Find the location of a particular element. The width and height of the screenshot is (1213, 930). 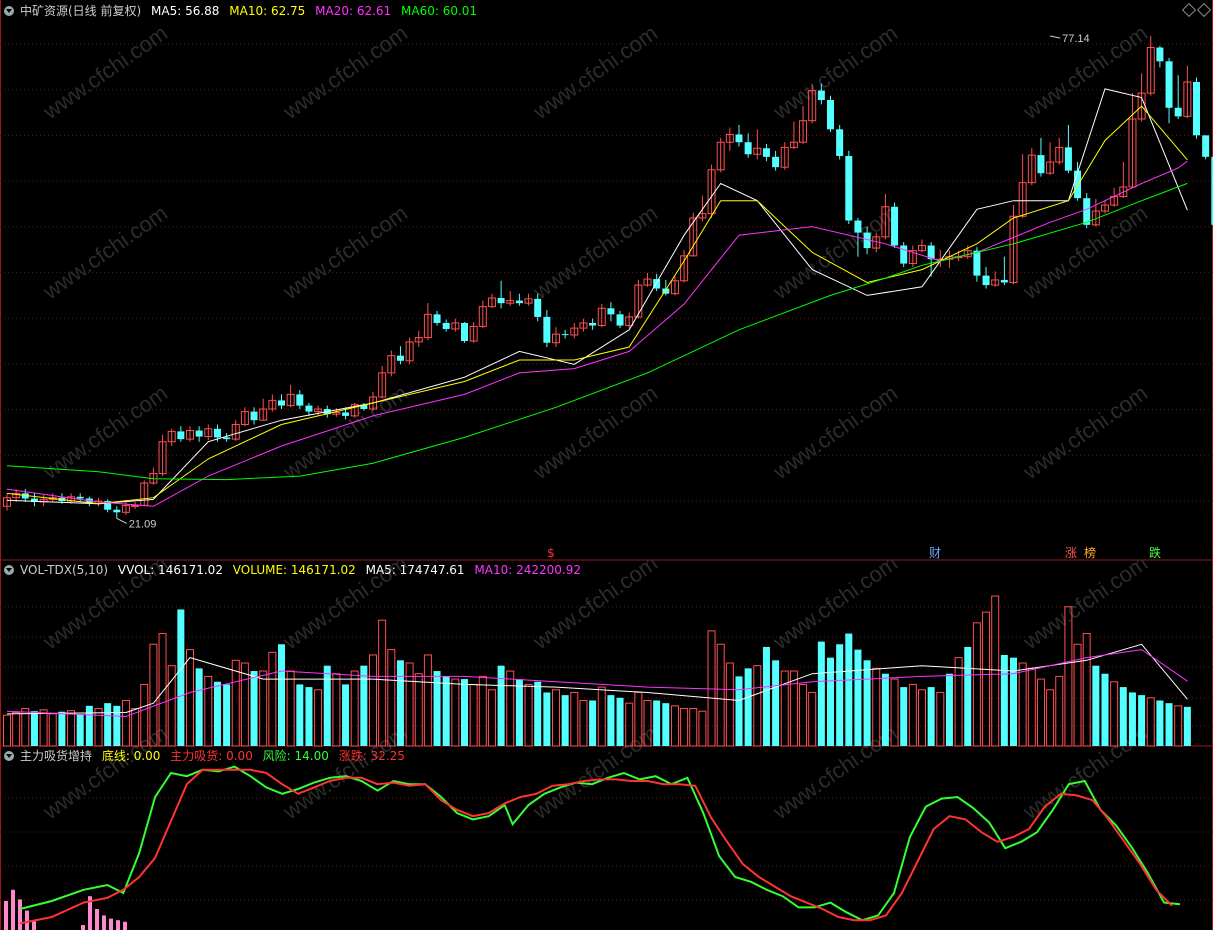

event-mark: $ is located at coordinates (551, 553).